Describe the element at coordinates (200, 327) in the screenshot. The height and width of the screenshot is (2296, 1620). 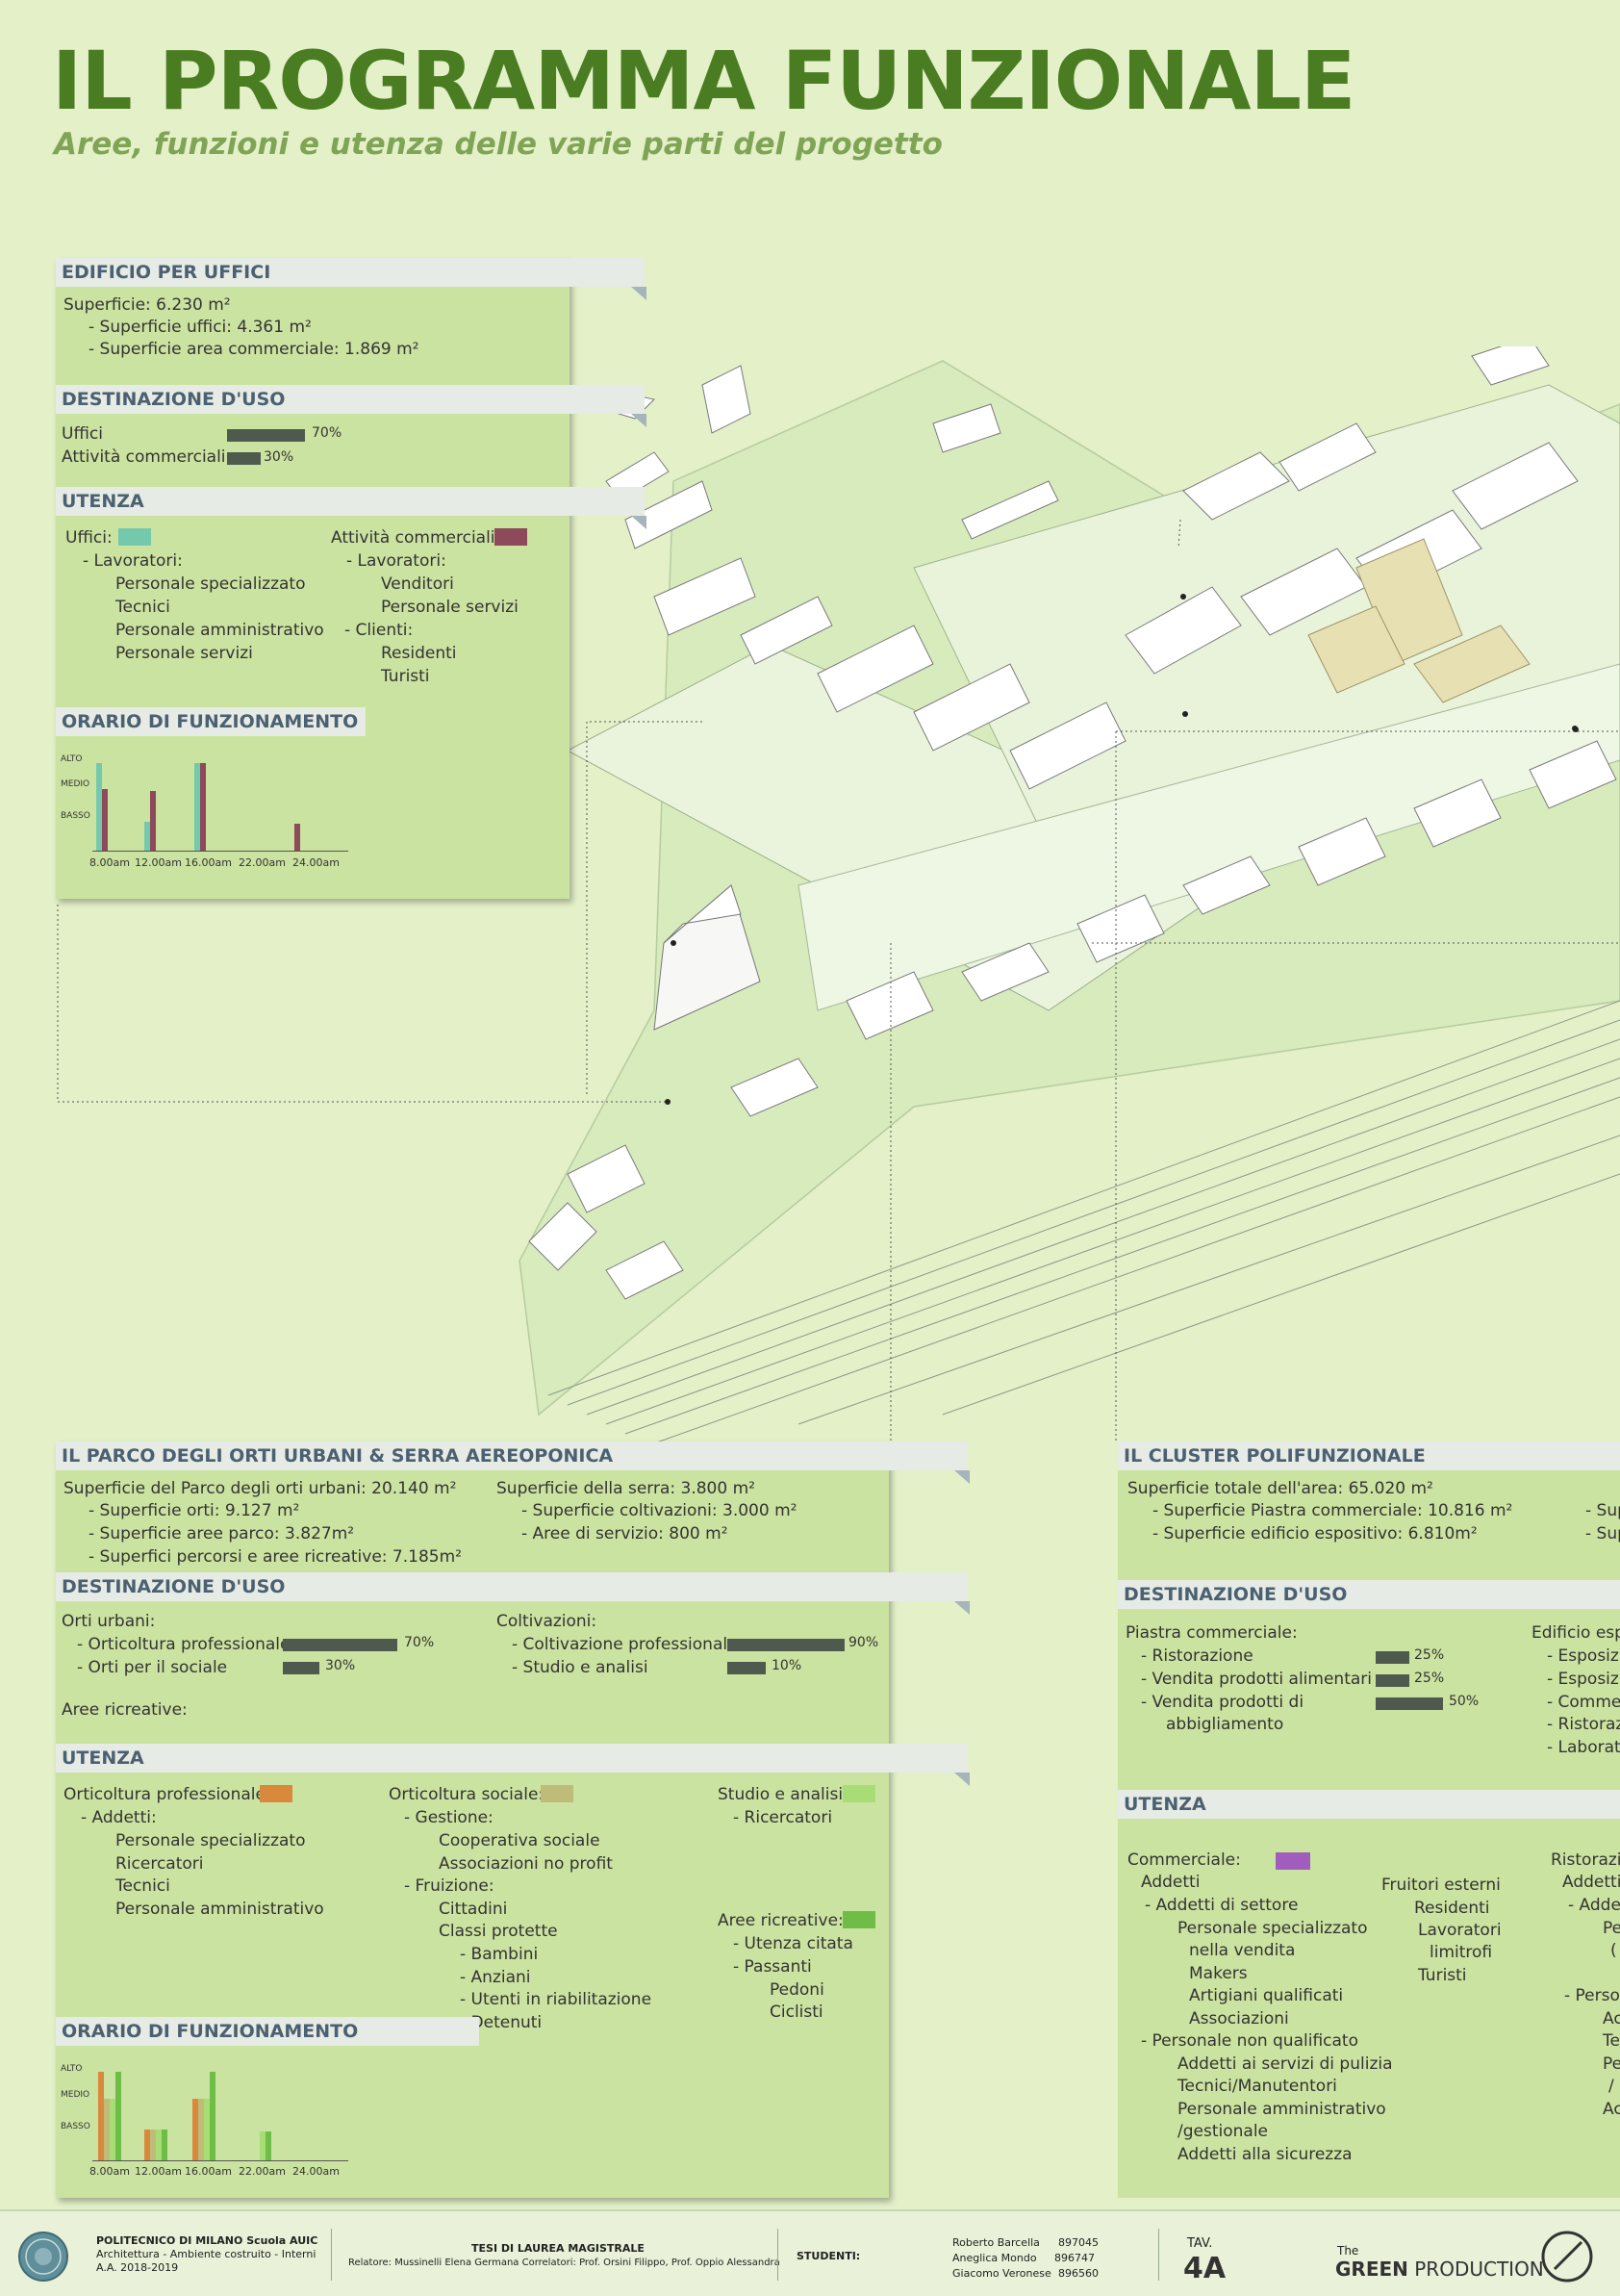
I see `uffici-superficie-uffici: - Superficie uffici: 4.361 m²` at that location.